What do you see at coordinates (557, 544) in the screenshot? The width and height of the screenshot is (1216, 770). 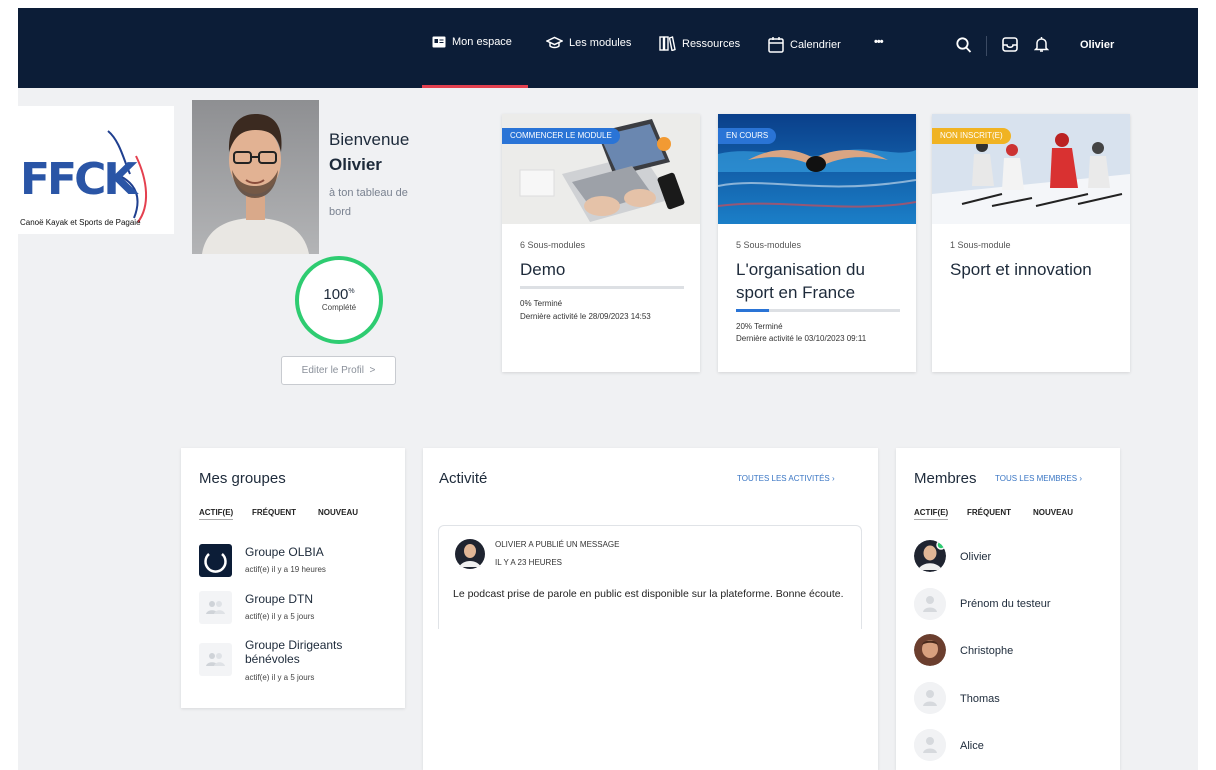 I see `post-author-line: OLIVIER A PUBLIÉ UN MESSAGE` at bounding box center [557, 544].